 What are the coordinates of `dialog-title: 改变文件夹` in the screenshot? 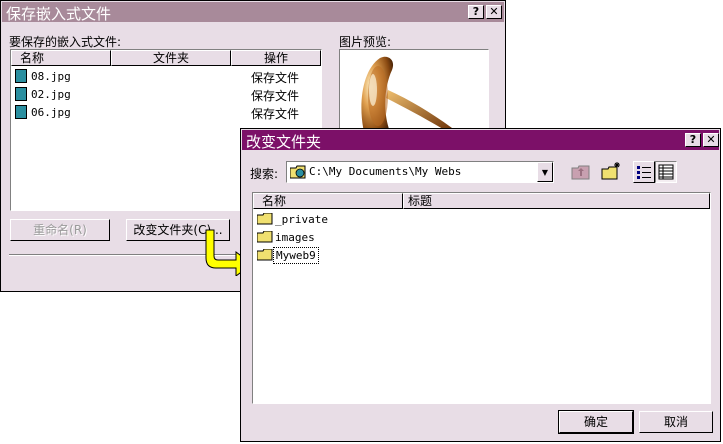 It's located at (284, 142).